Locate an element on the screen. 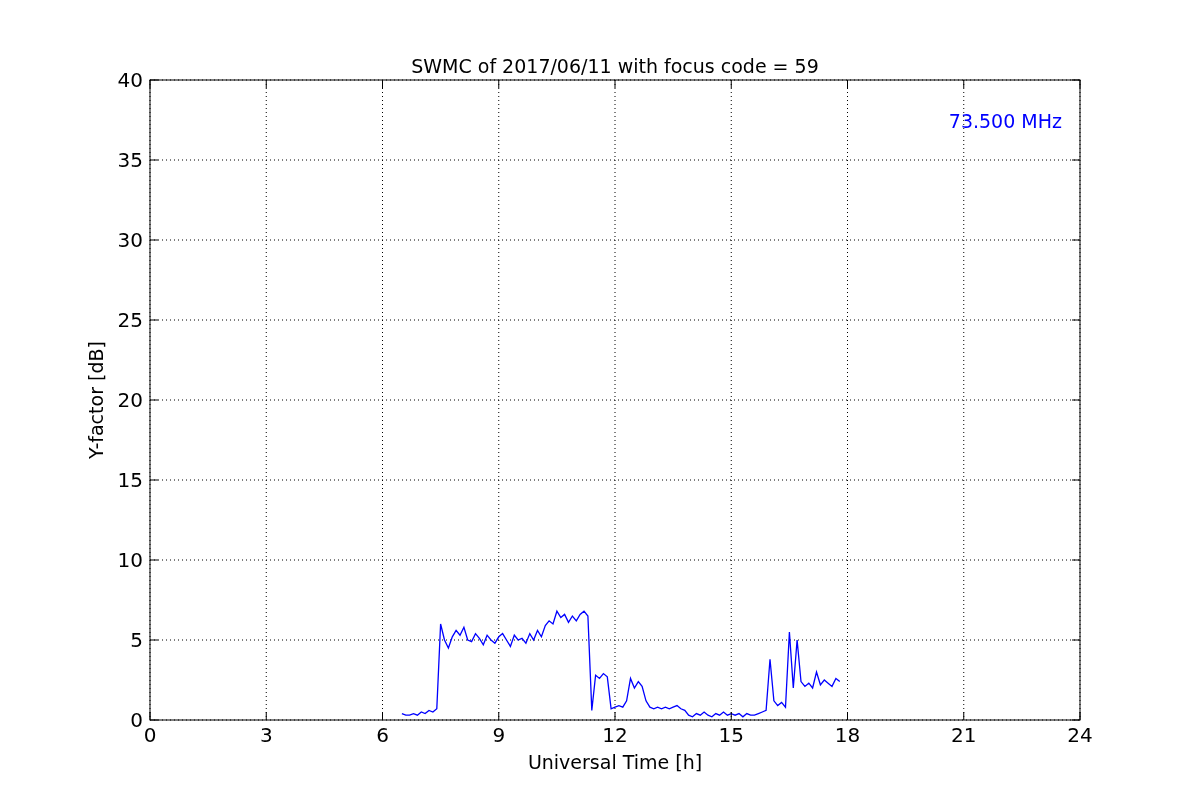 The height and width of the screenshot is (800, 1200). x-tick-label: 9 is located at coordinates (499, 735).